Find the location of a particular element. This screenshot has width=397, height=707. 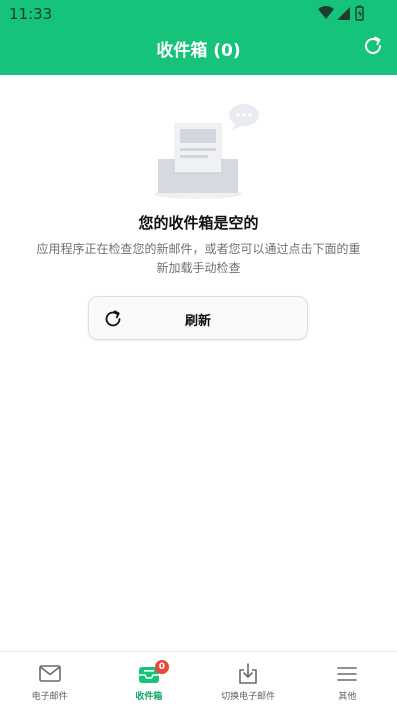

nav-item-switch-email: 切换电子邮件 is located at coordinates (248, 679).